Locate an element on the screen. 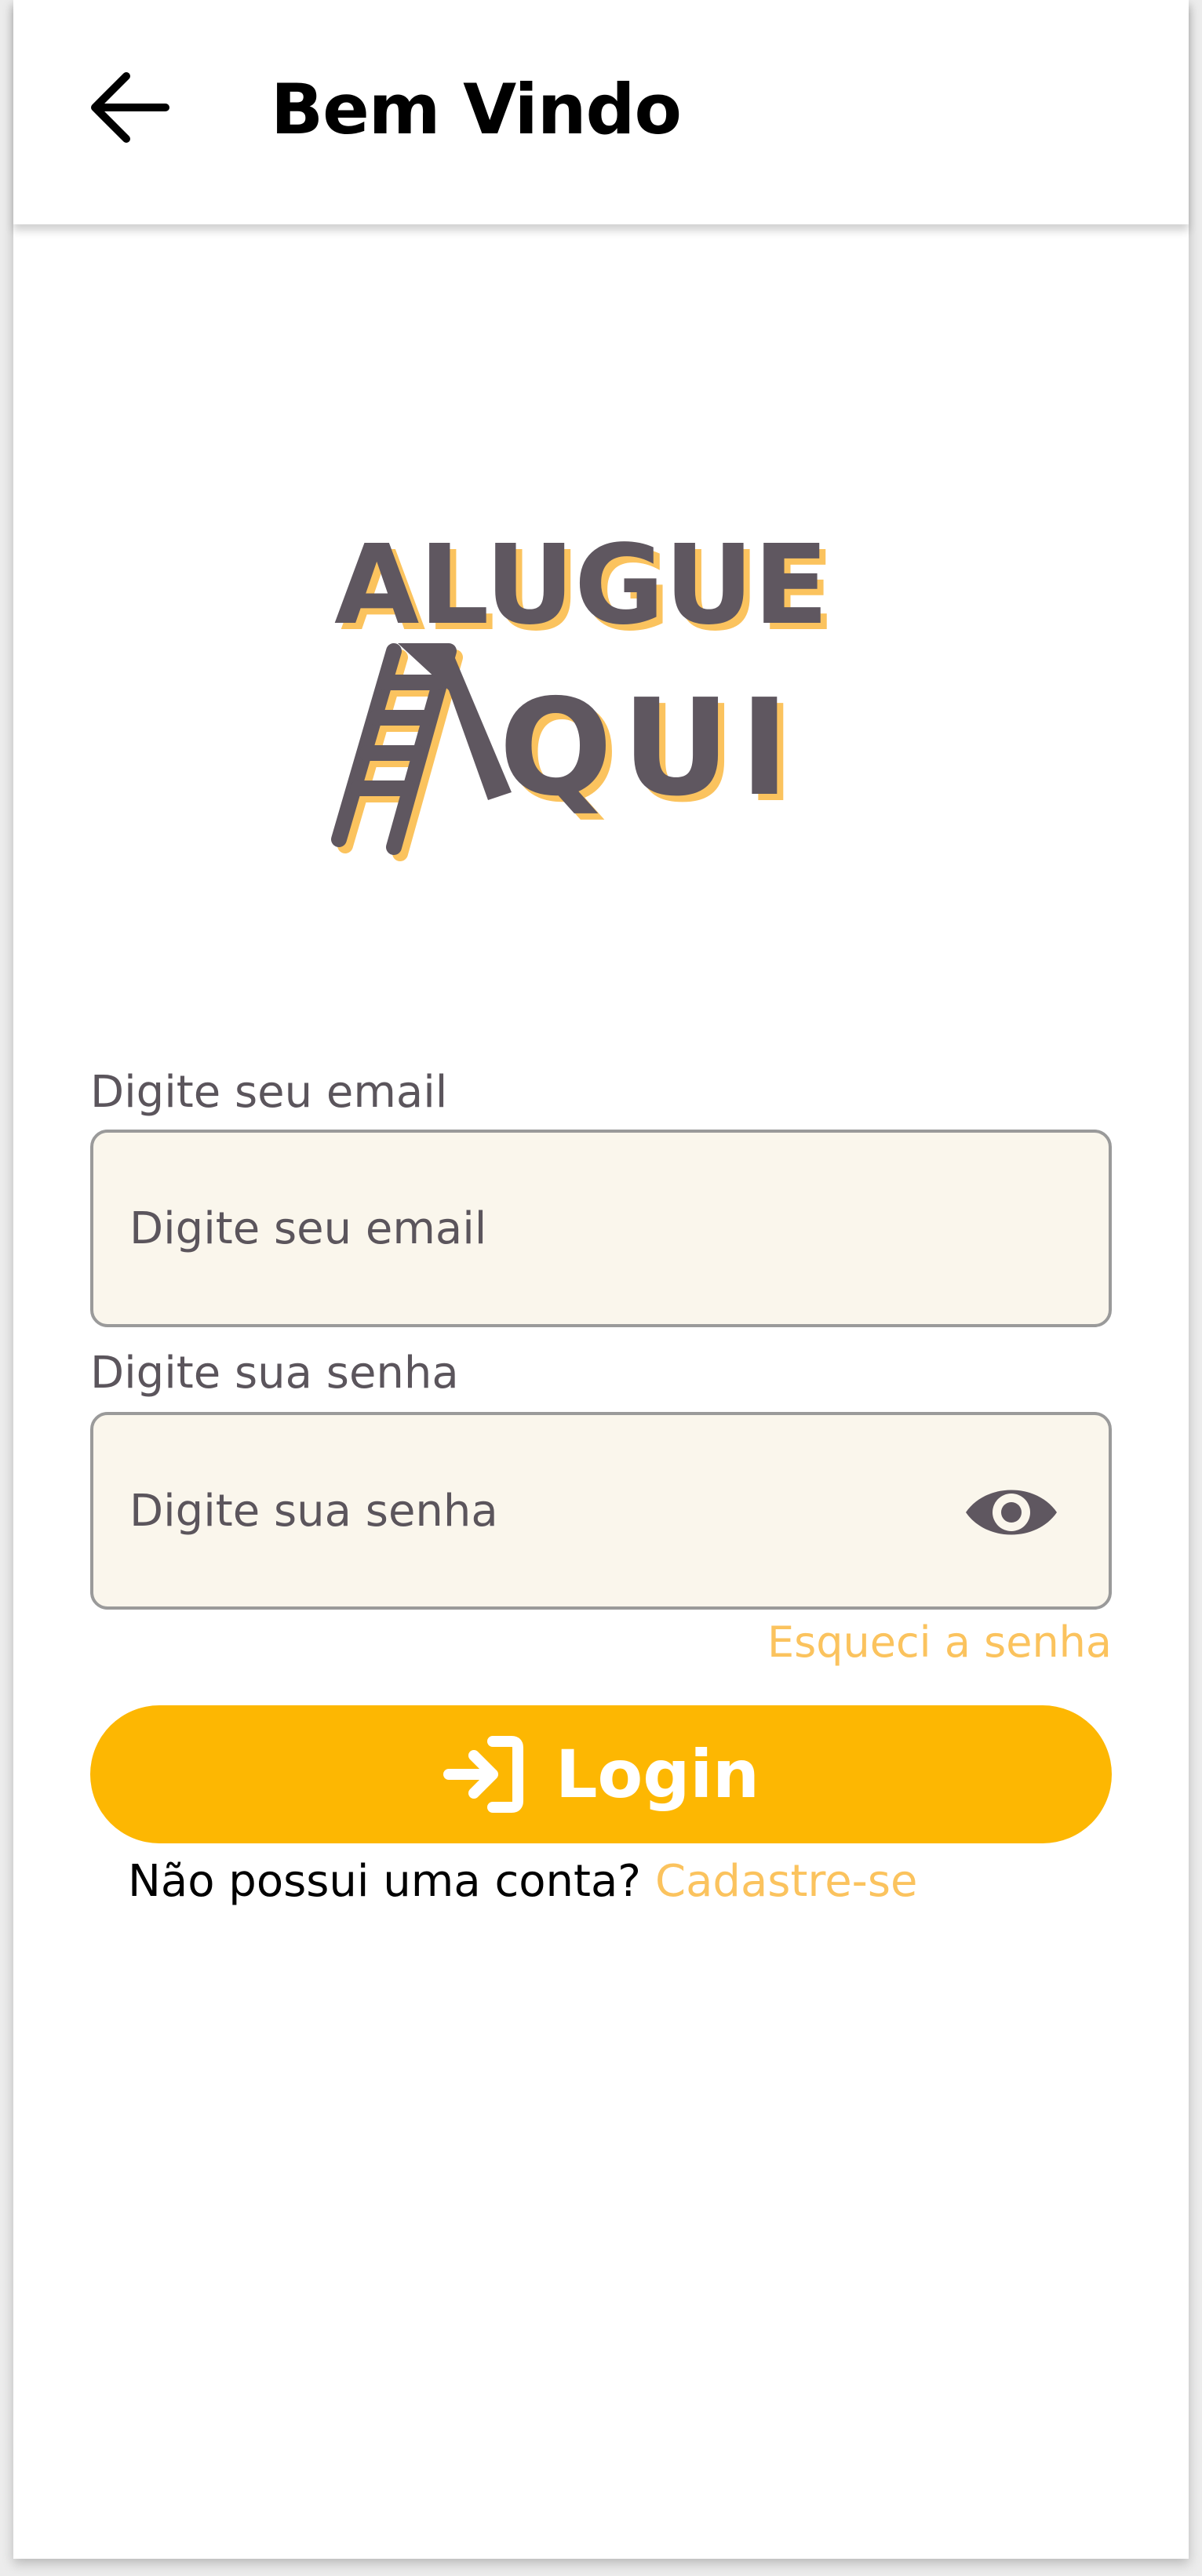 This screenshot has height=2576, width=1202. ladder-icon is located at coordinates (421, 752).